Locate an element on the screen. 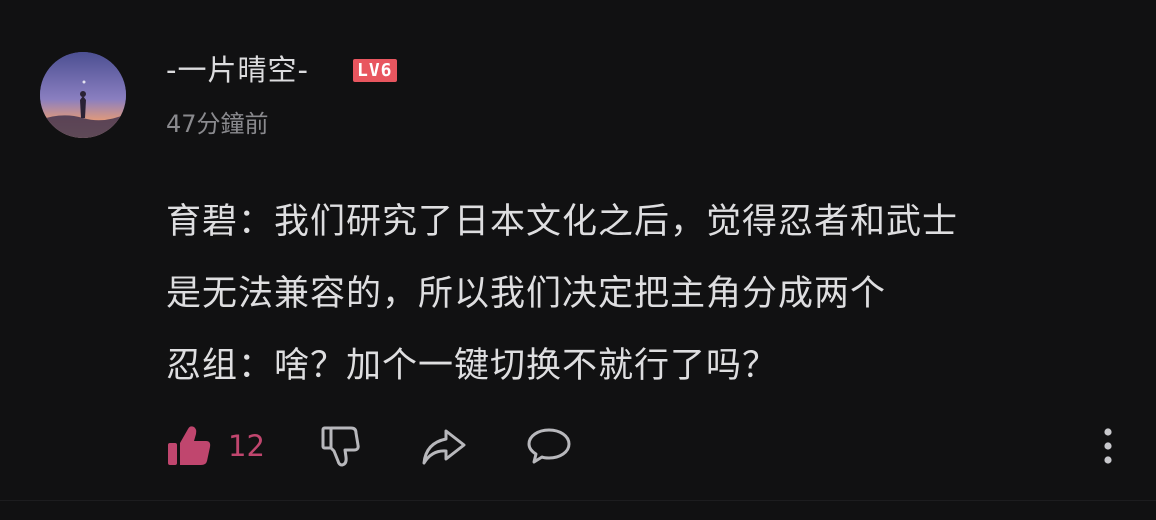  comment-line: 是无法兼容的，所以我们决定把主角分成两个 is located at coordinates (526, 294).